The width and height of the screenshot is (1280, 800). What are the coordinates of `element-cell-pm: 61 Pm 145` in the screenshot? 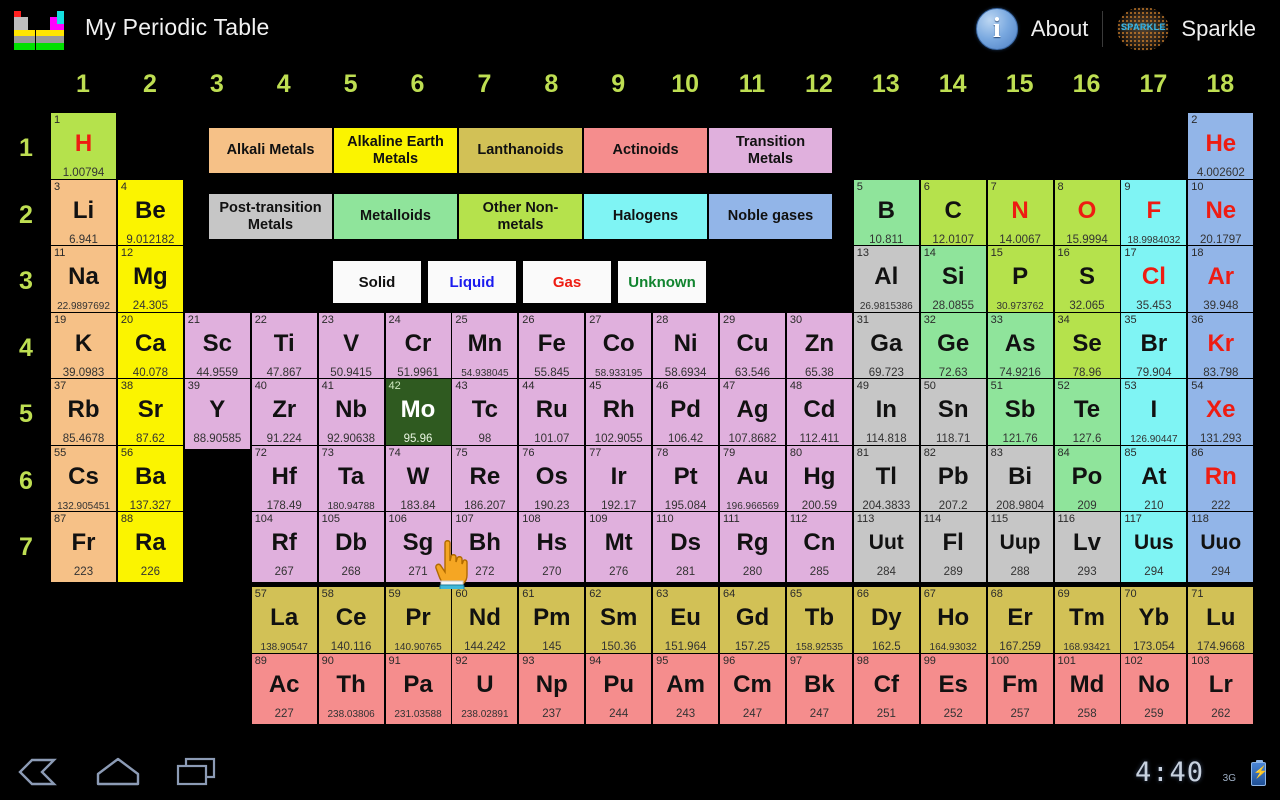 It's located at (552, 622).